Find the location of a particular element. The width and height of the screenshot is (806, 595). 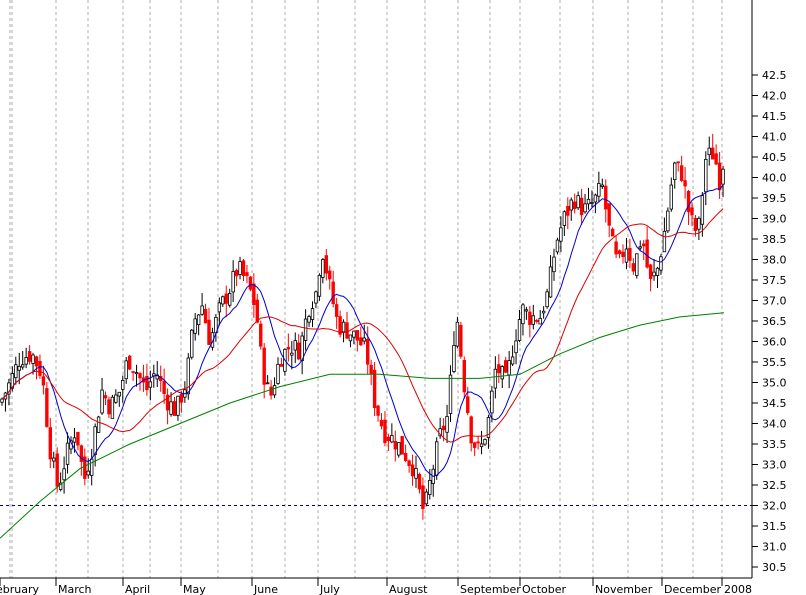

y-tick-label-2: 31.5 is located at coordinates (774, 526).